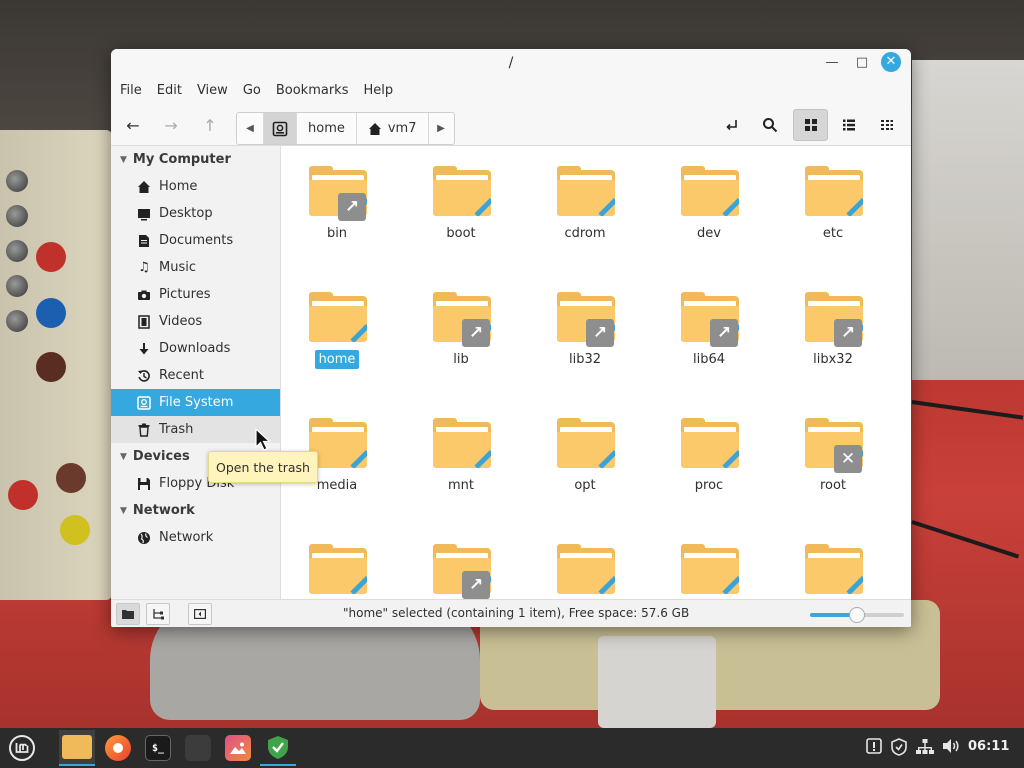 Image resolution: width=1024 pixels, height=768 pixels. I want to click on taskbar-firefox-app, so click(118, 748).